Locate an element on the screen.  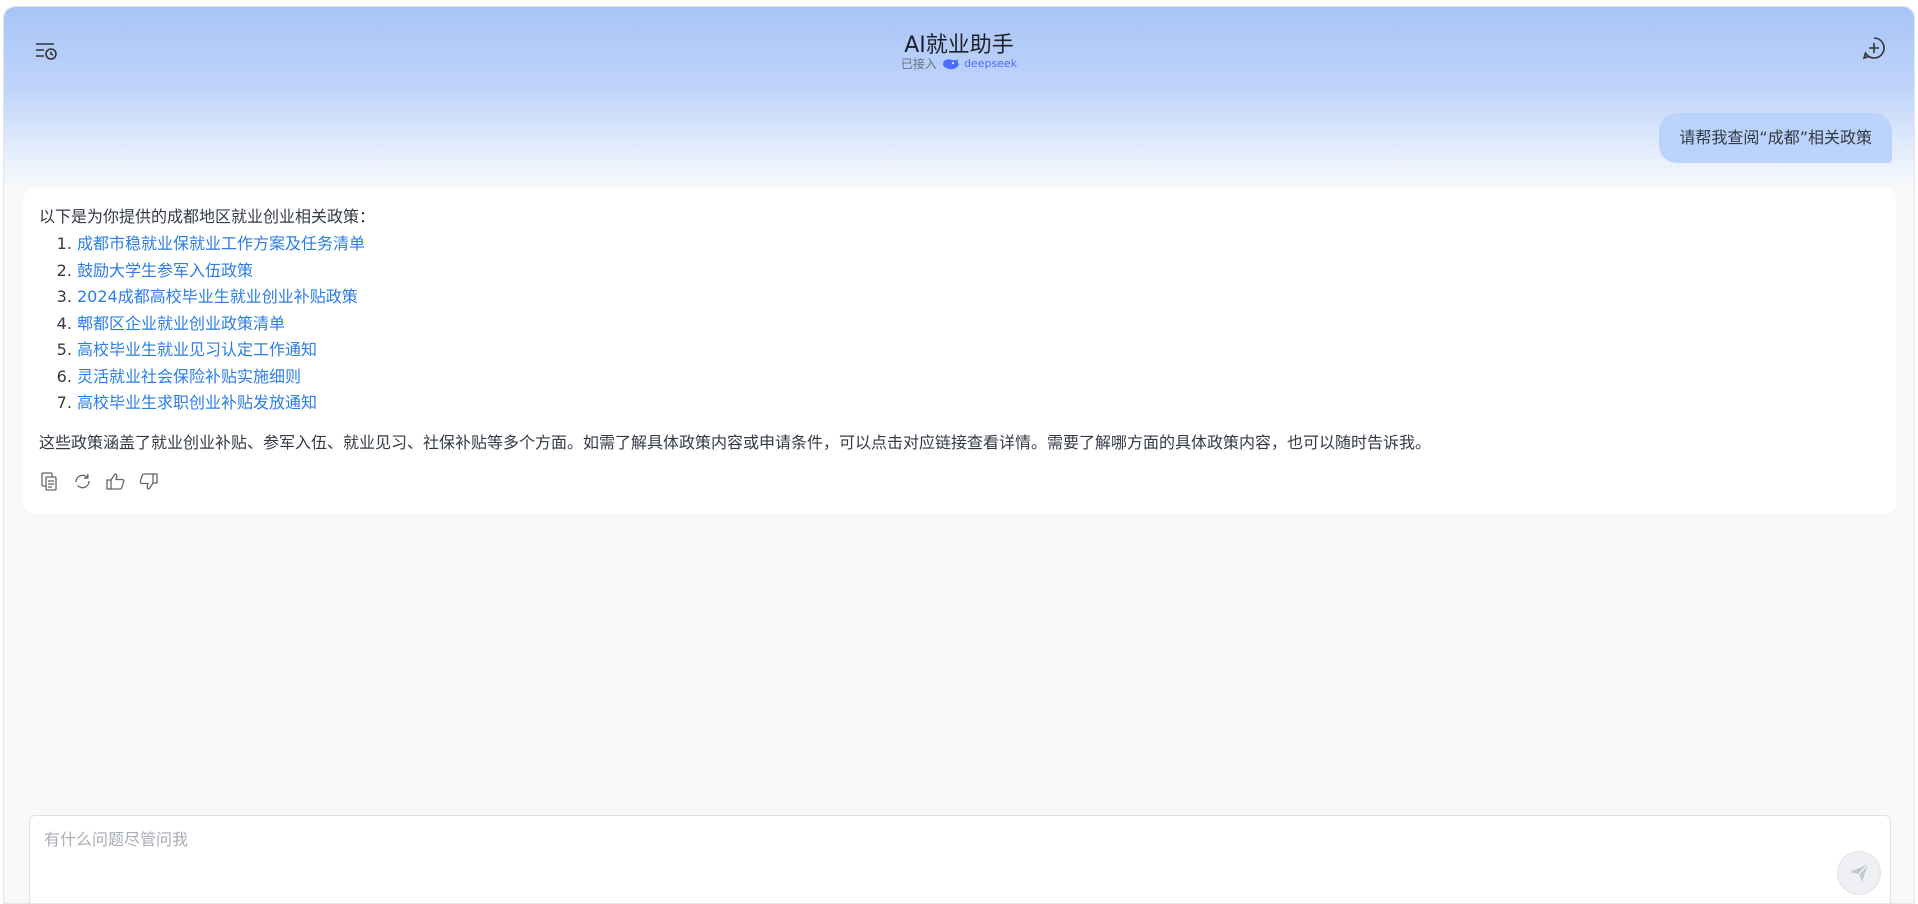
policy-link: 2024成都高校毕业生就业创业补贴政策 is located at coordinates (217, 296).